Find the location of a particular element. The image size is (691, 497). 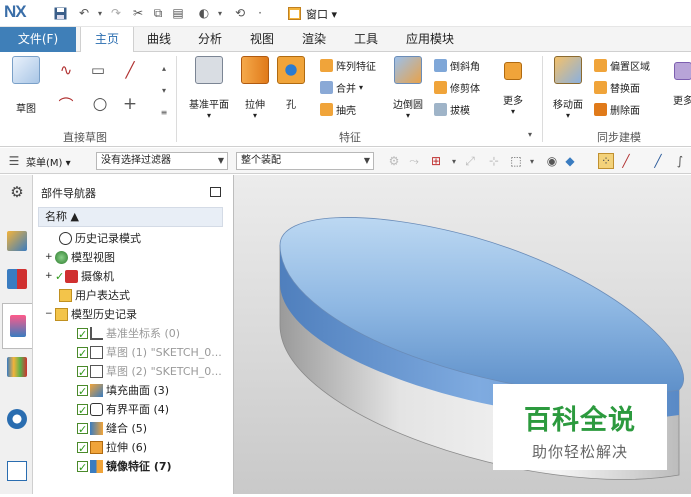

datum-plane-button: 基准平面 ▾ is located at coordinates (209, 88).